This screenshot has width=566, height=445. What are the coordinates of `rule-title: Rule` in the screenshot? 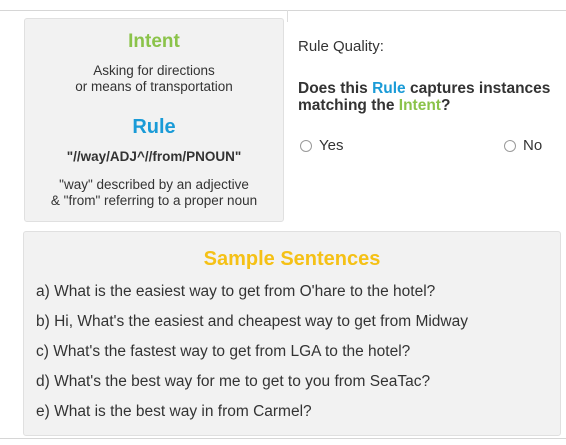 It's located at (154, 127).